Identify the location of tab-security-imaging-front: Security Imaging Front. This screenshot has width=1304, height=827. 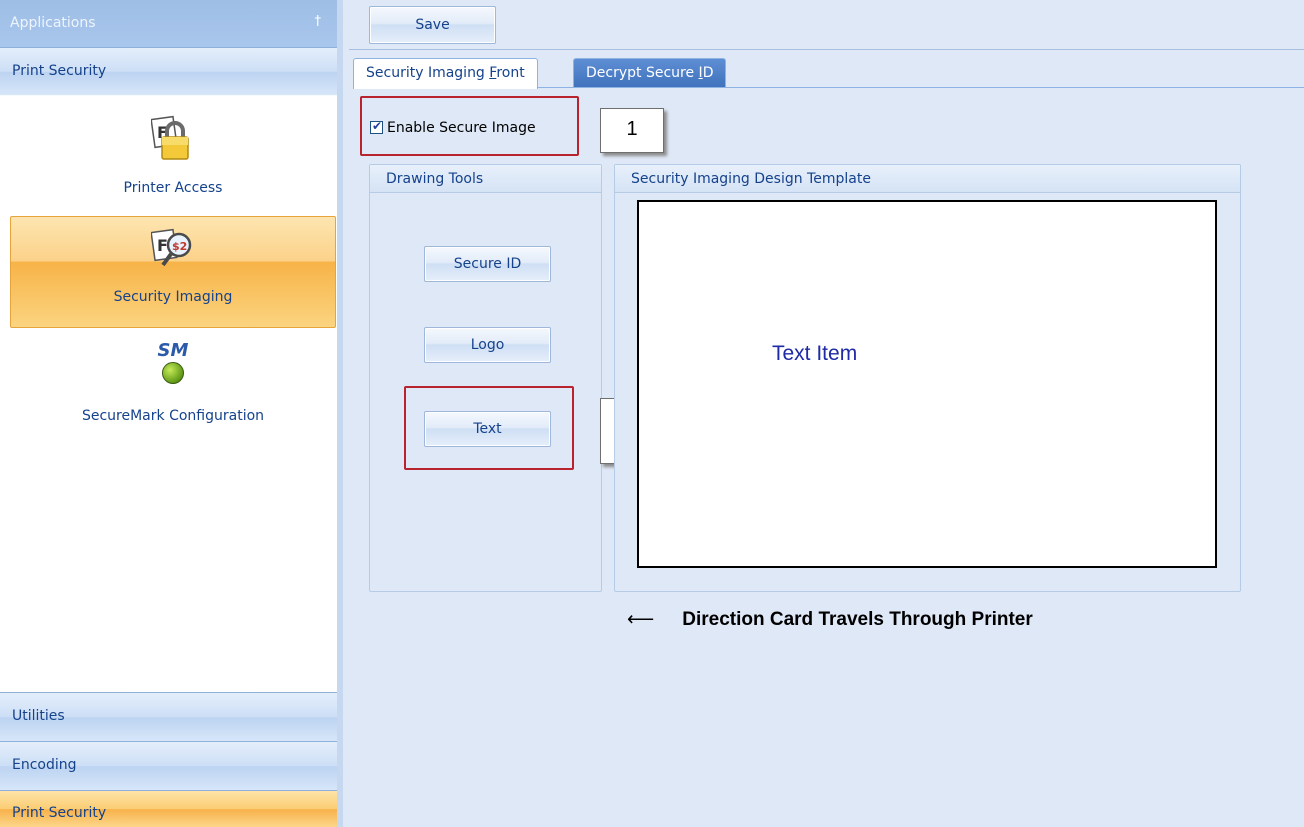
(445, 73).